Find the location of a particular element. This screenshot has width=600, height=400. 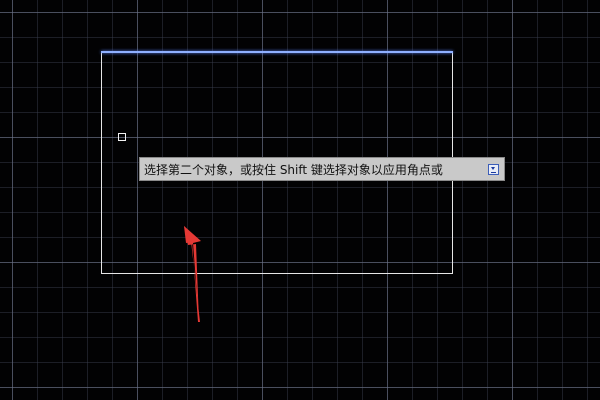

prompt-text: 选择第二个对象，或按住 Shift 键选择对象以应用角点或 is located at coordinates (293, 169).